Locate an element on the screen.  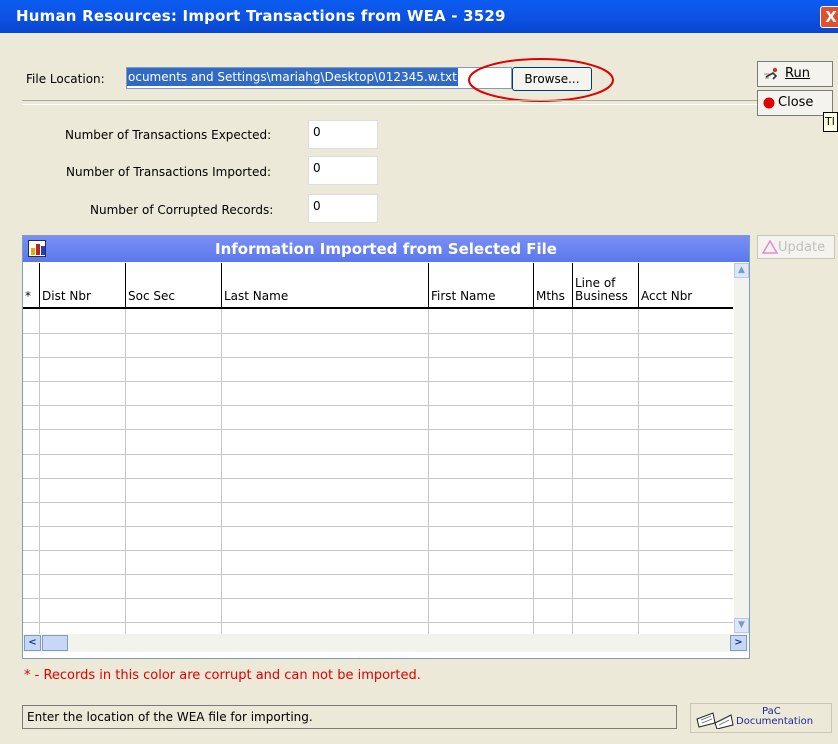
imported-value: 0 is located at coordinates (343, 170).